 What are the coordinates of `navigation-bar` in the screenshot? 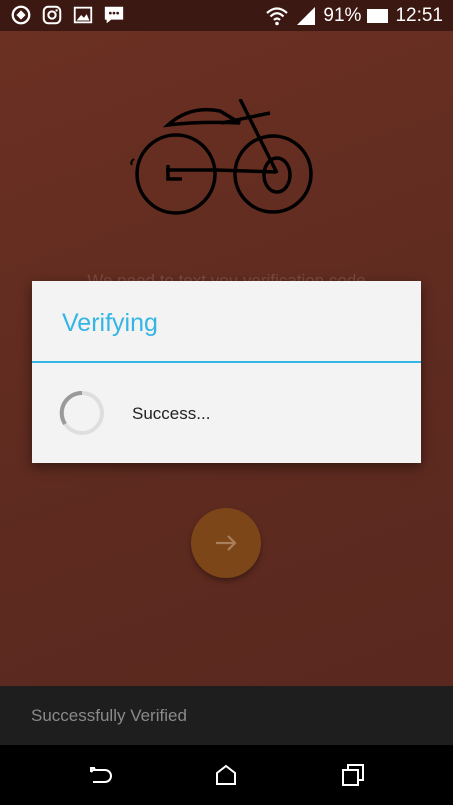 It's located at (226, 775).